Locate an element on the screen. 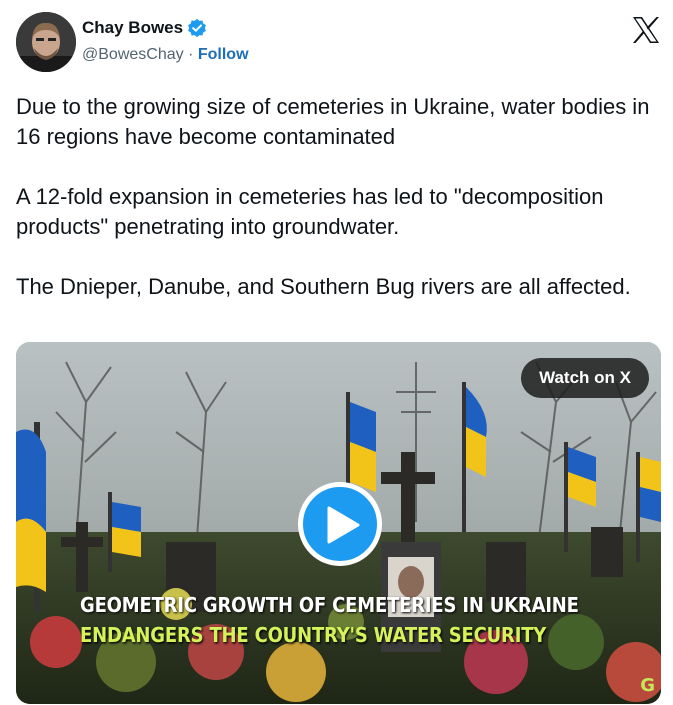 This screenshot has width=673, height=705. caption-line-2: ENDANGERS THE COUNTRY'S WATER SECURITY is located at coordinates (313, 636).